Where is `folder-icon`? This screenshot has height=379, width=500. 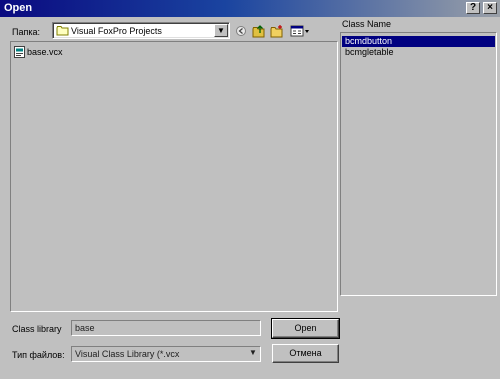 folder-icon is located at coordinates (62, 31).